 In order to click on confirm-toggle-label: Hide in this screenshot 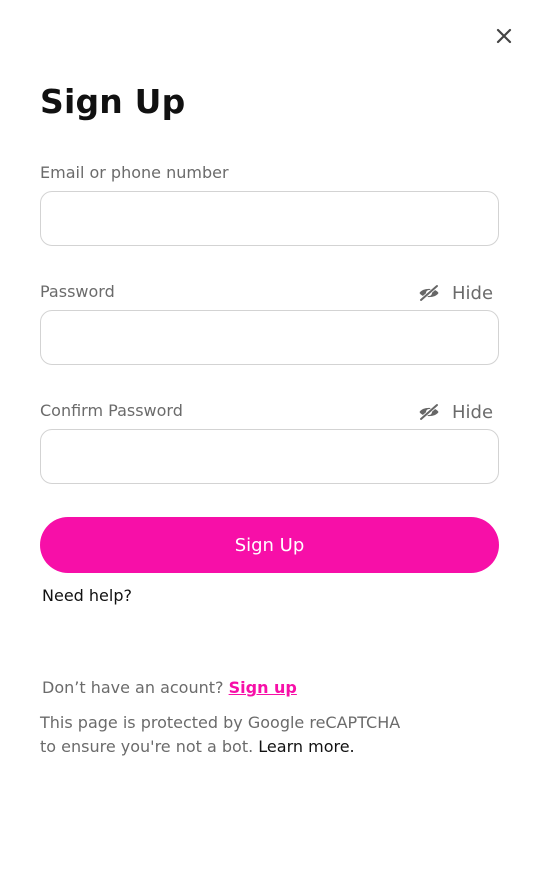, I will do `click(473, 412)`.